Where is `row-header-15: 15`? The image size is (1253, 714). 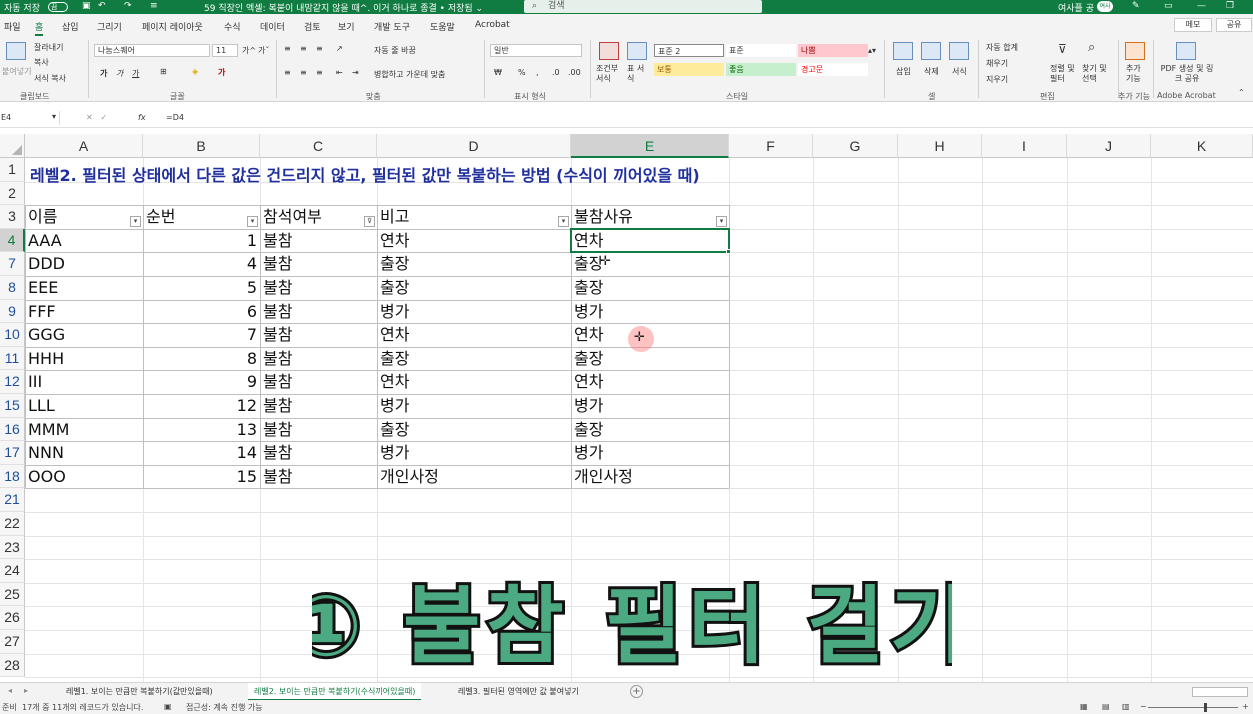 row-header-15: 15 is located at coordinates (12, 406).